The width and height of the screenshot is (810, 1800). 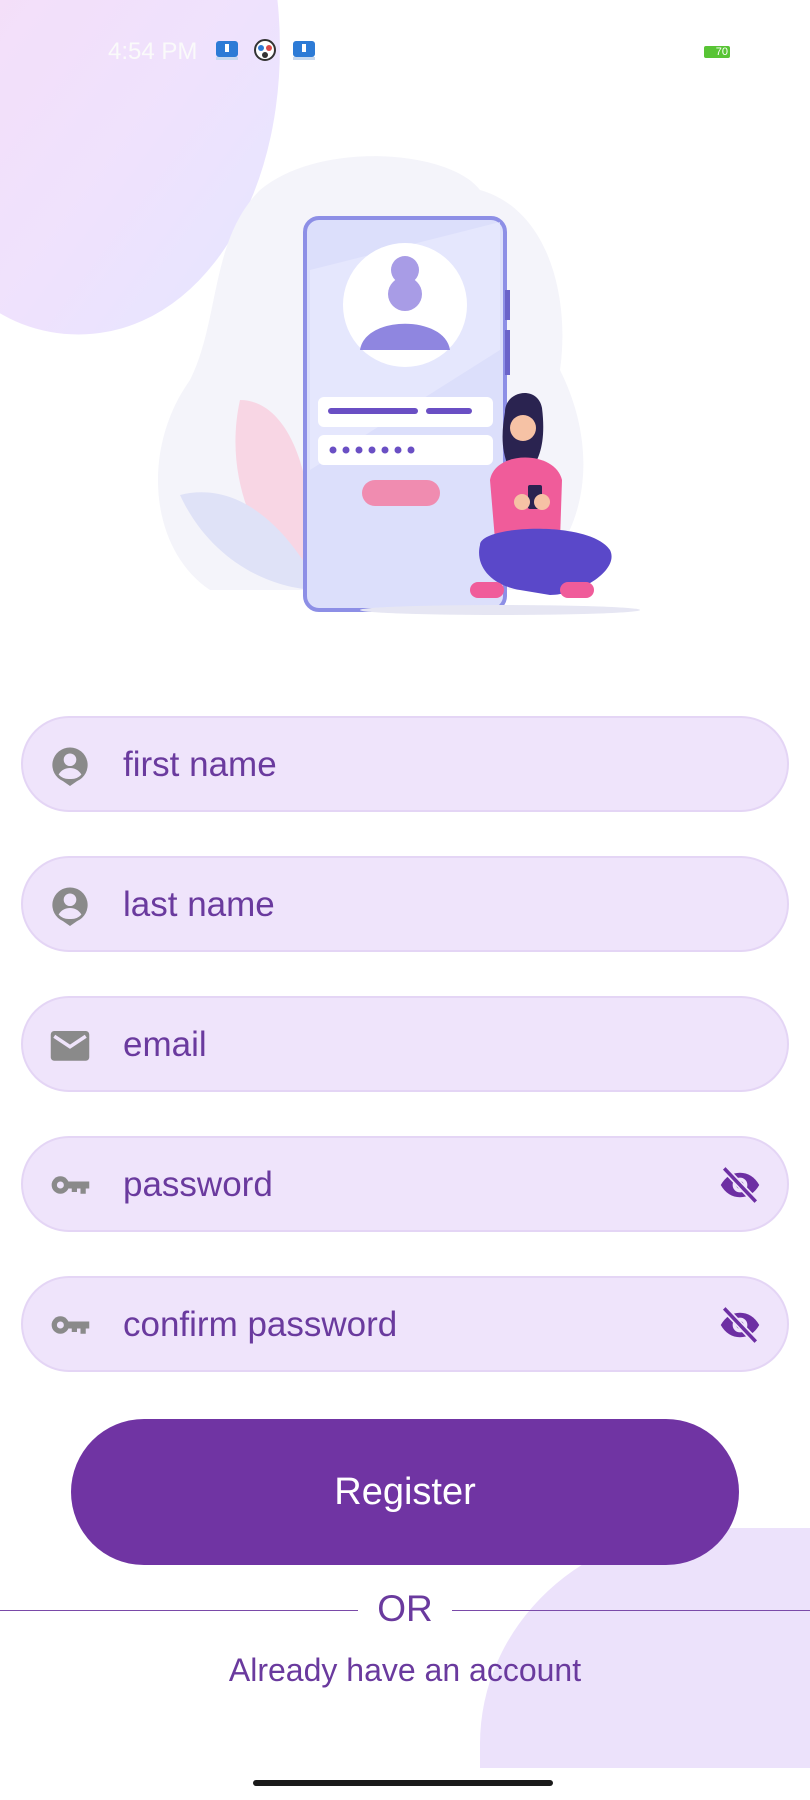 I want to click on app-notification-icon, so click(x=265, y=50).